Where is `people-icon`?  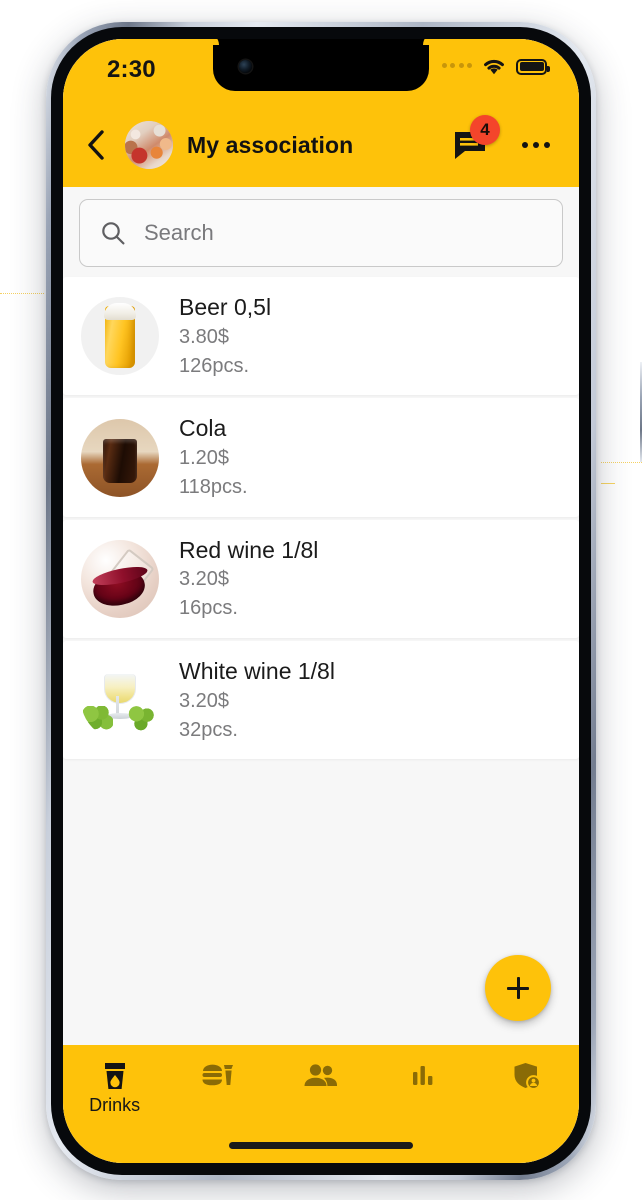 people-icon is located at coordinates (321, 1076).